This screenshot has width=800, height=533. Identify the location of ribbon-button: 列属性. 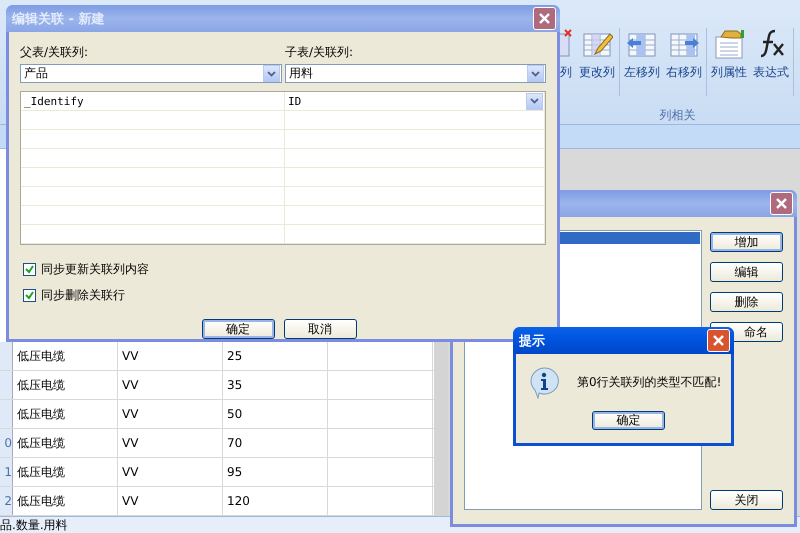
(729, 62).